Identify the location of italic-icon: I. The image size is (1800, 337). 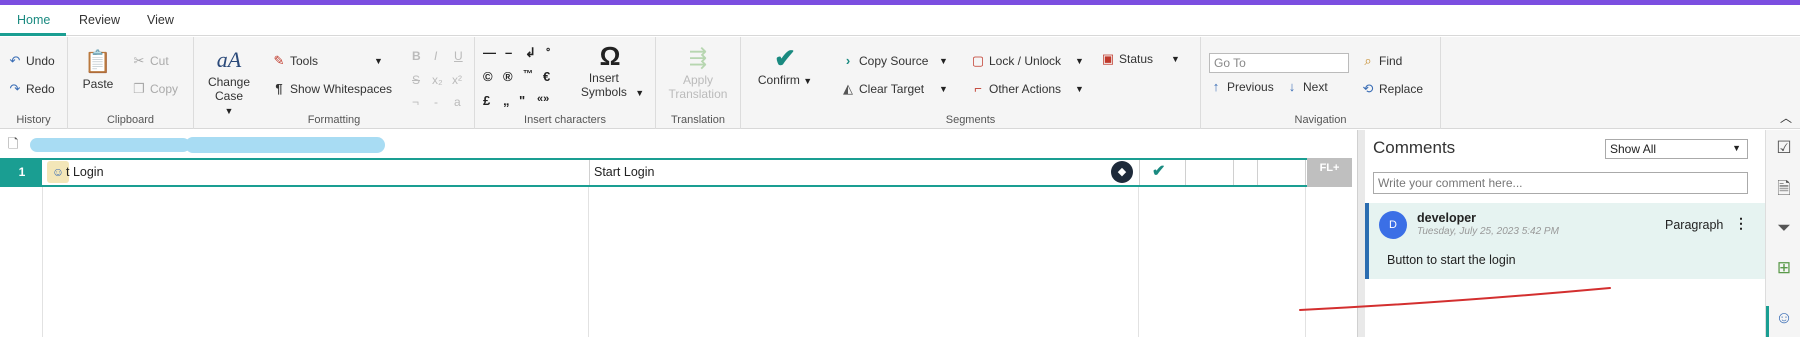
(435, 56).